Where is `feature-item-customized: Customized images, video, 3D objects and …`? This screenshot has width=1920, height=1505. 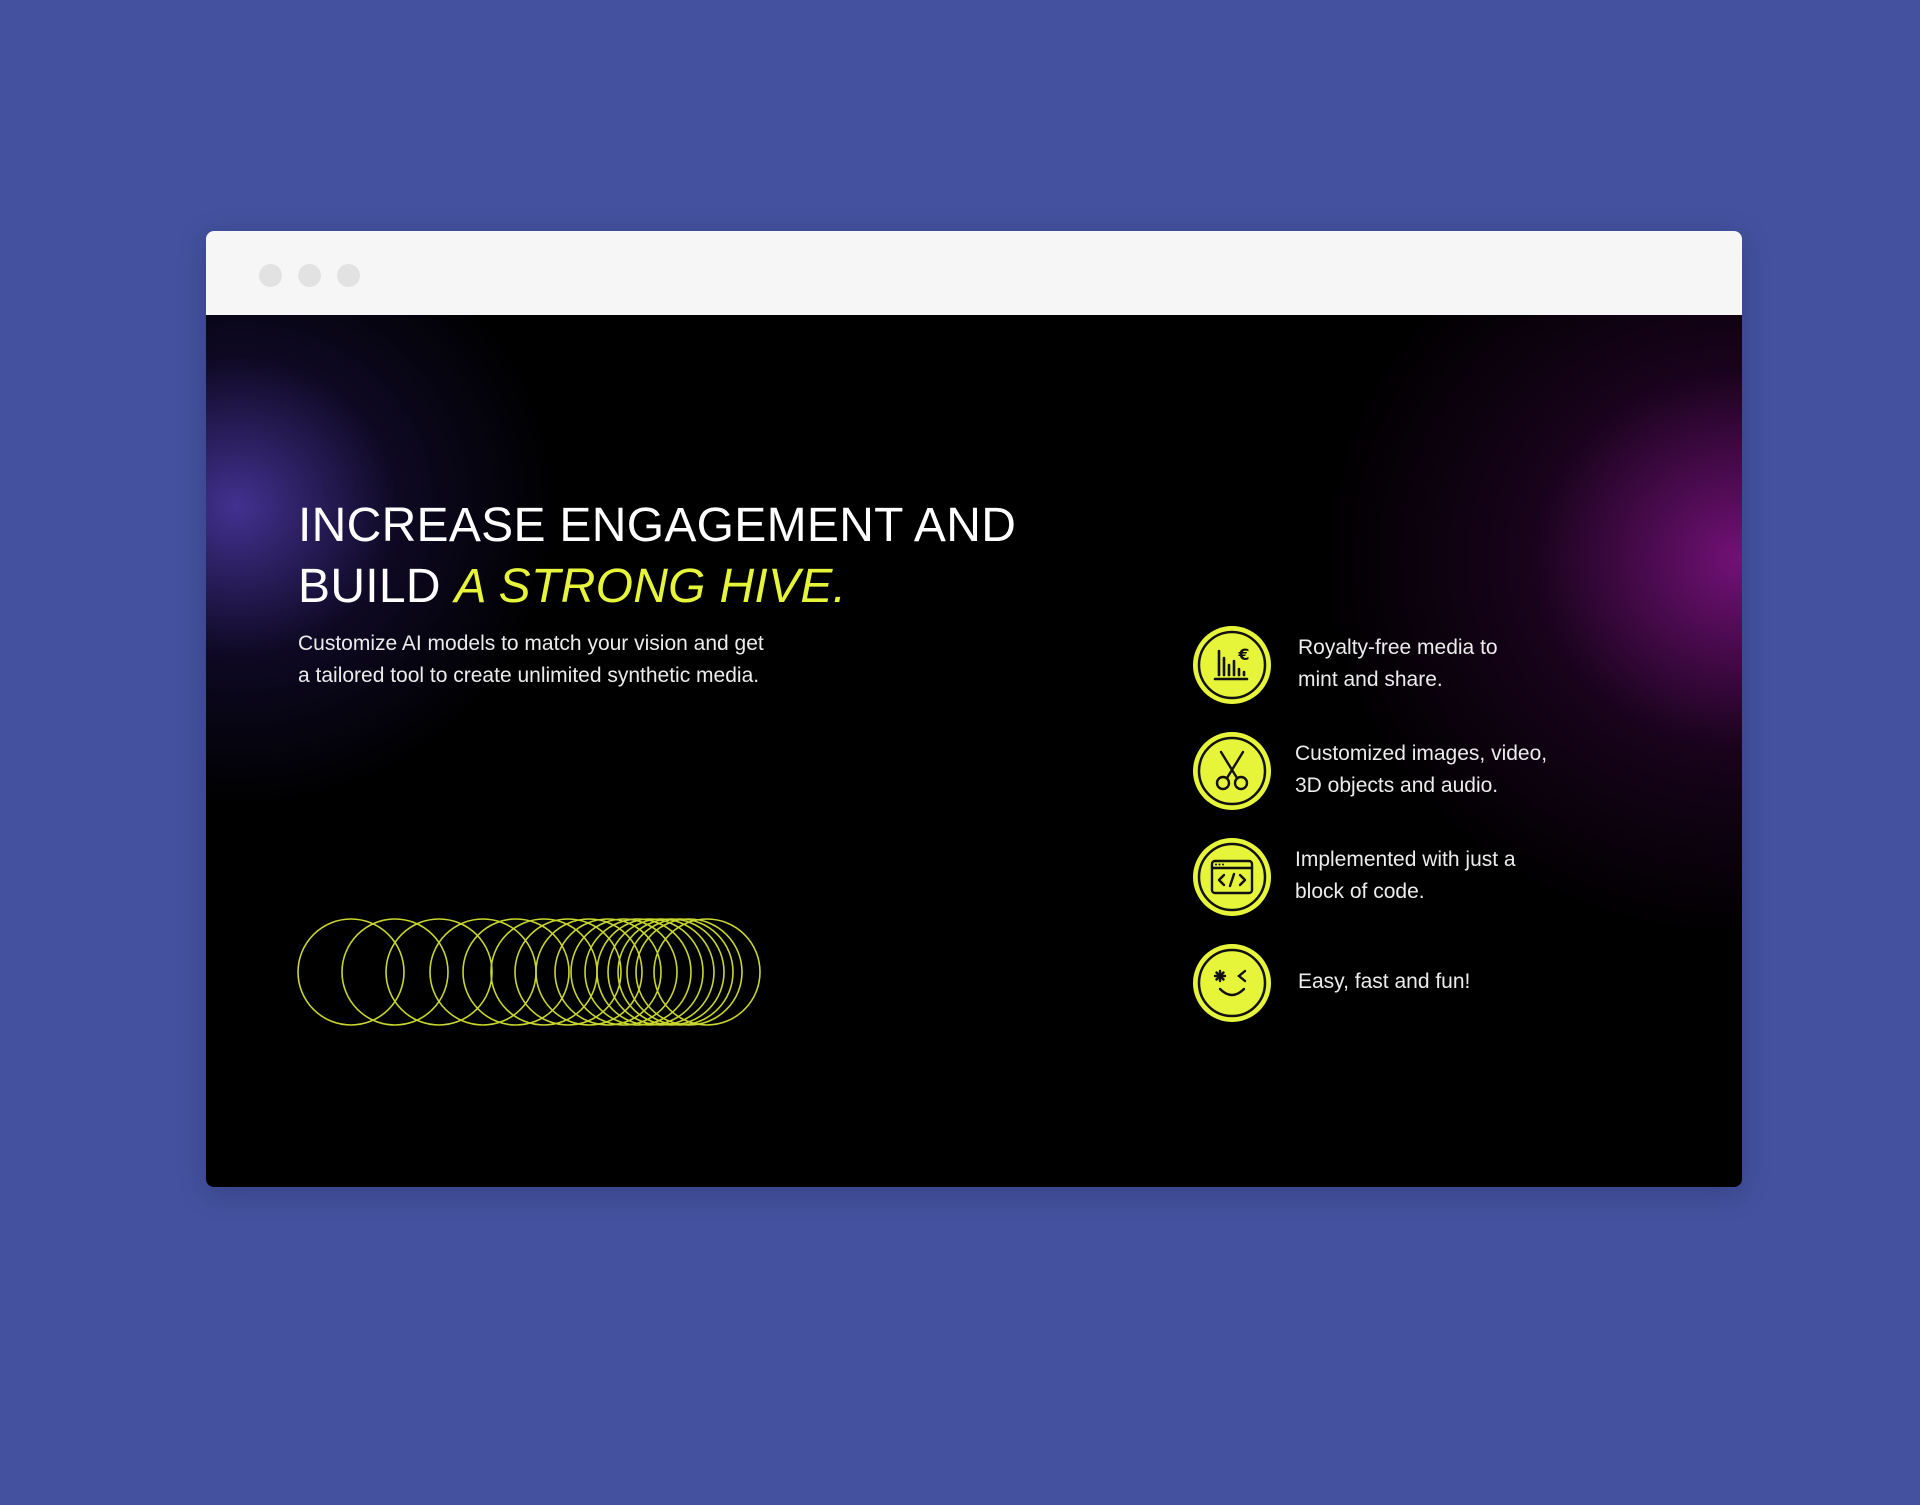 feature-item-customized: Customized images, video, 3D objects and … is located at coordinates (1412, 771).